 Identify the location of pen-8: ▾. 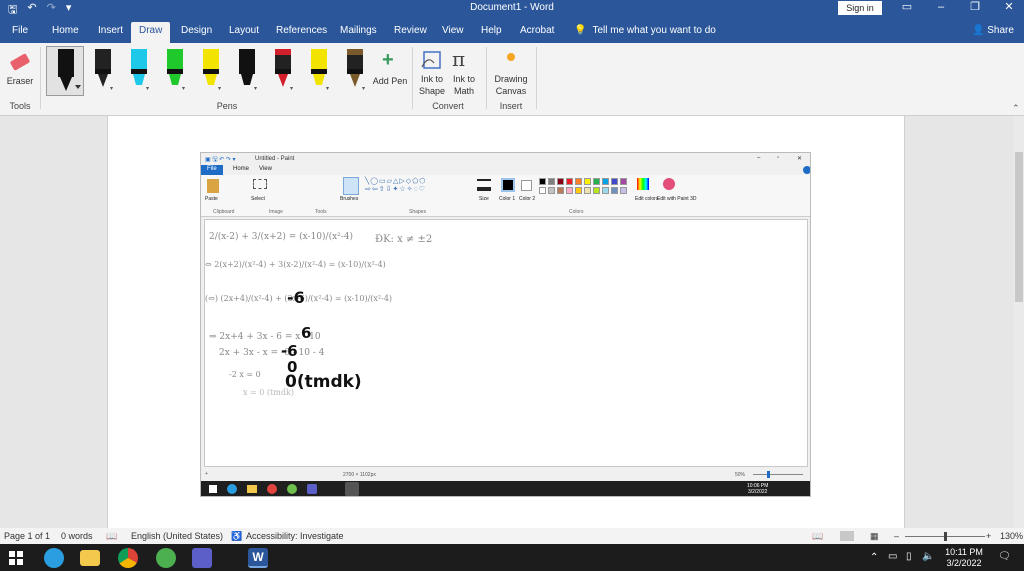
(319, 70).